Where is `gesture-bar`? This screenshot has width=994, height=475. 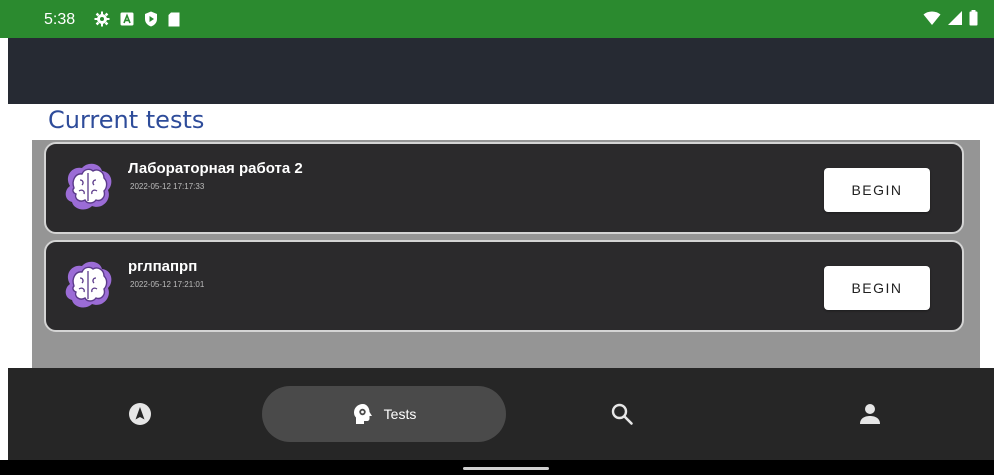
gesture-bar is located at coordinates (497, 467).